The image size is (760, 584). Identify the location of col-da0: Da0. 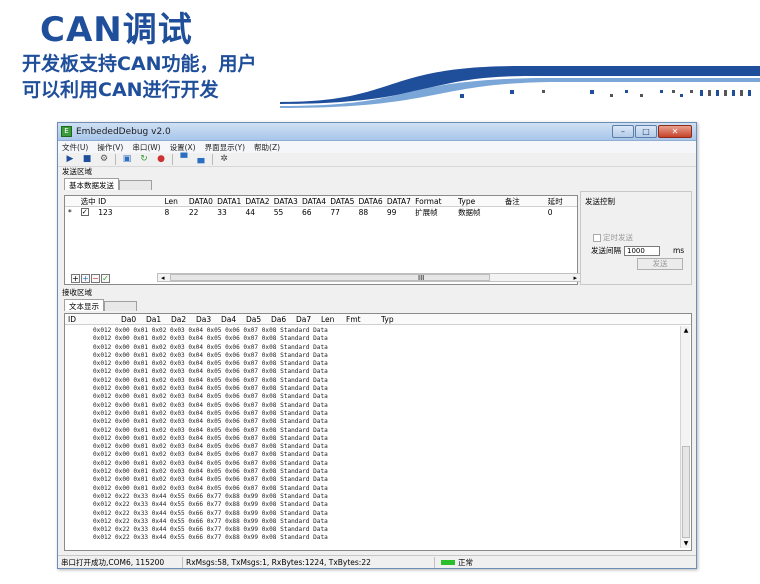
(129, 319).